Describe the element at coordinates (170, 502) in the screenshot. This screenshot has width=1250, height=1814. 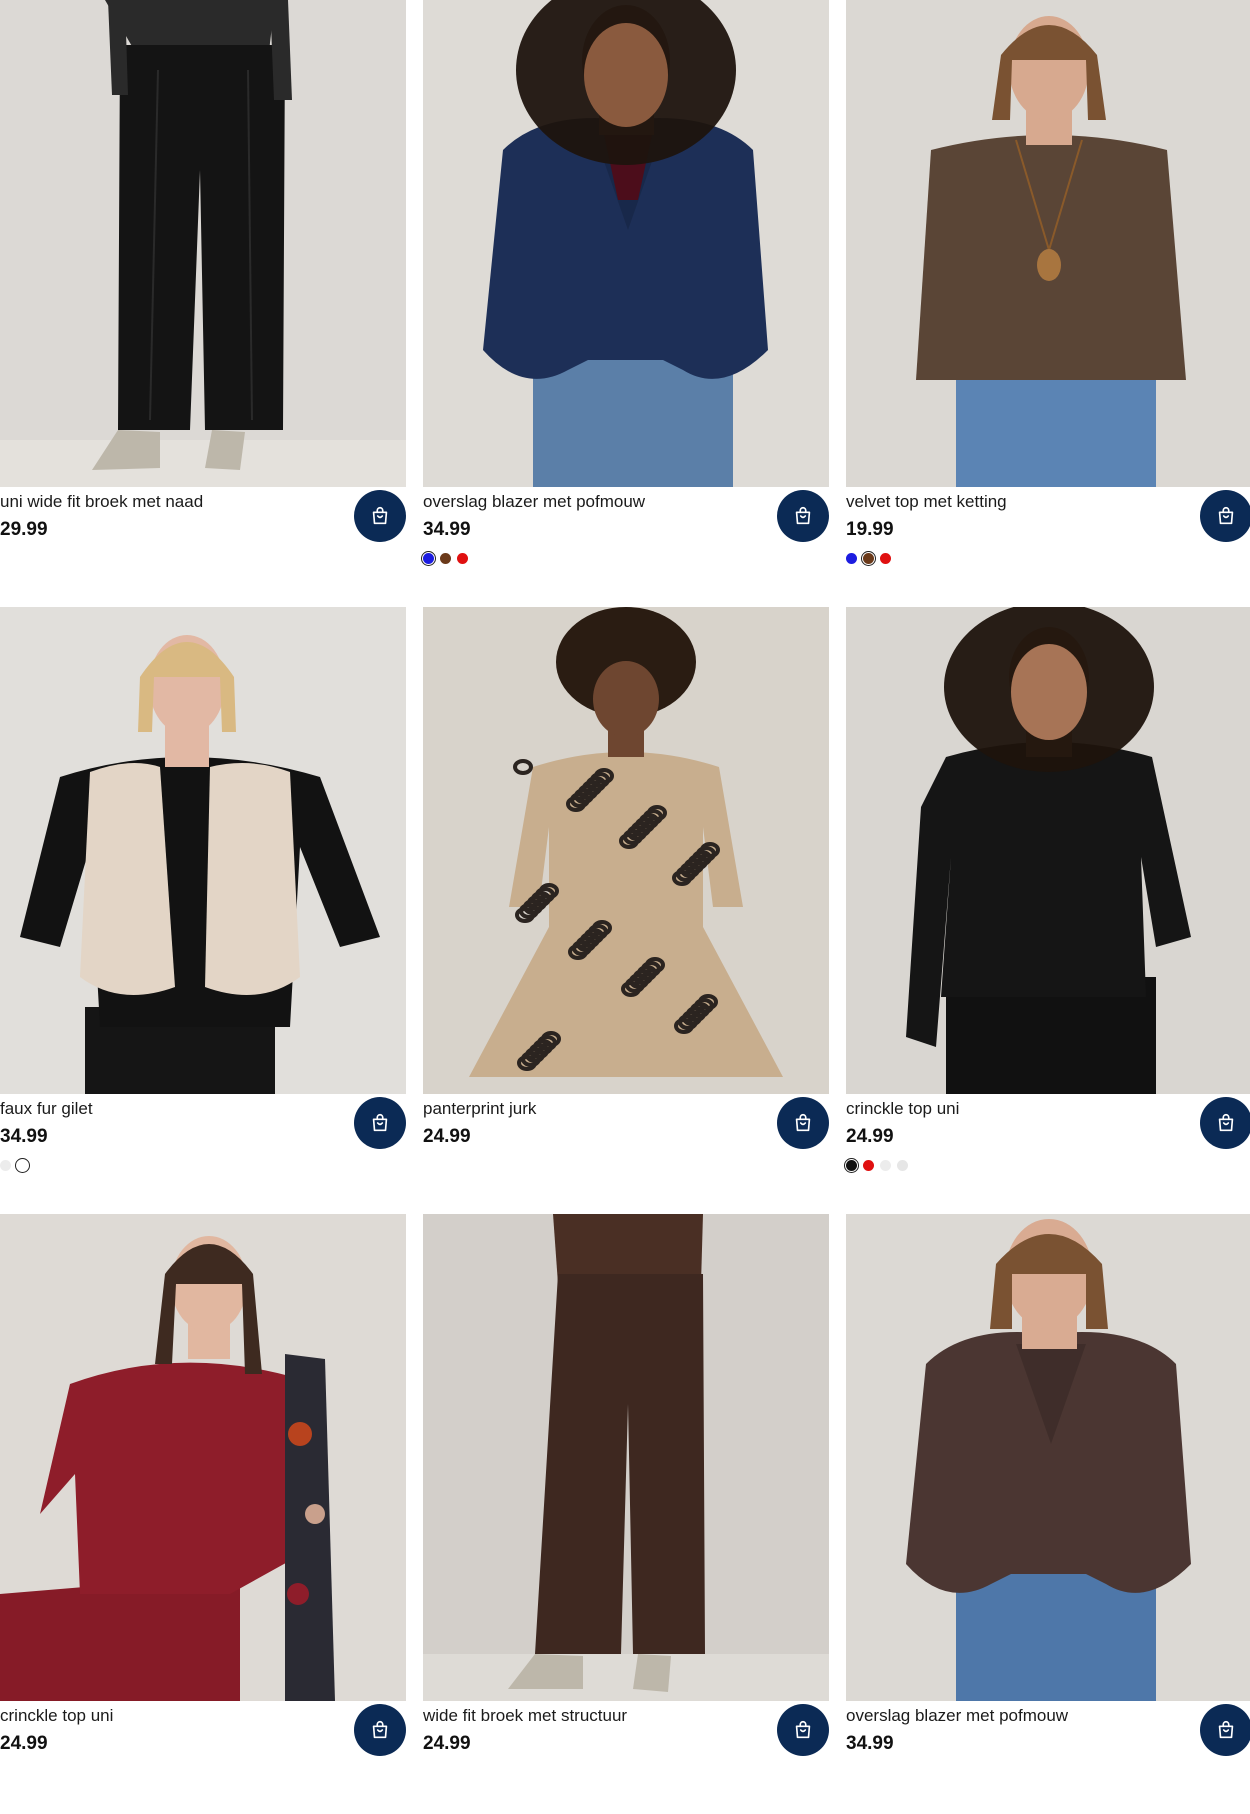
I see `product-name: uni wide fit broek met naad` at that location.